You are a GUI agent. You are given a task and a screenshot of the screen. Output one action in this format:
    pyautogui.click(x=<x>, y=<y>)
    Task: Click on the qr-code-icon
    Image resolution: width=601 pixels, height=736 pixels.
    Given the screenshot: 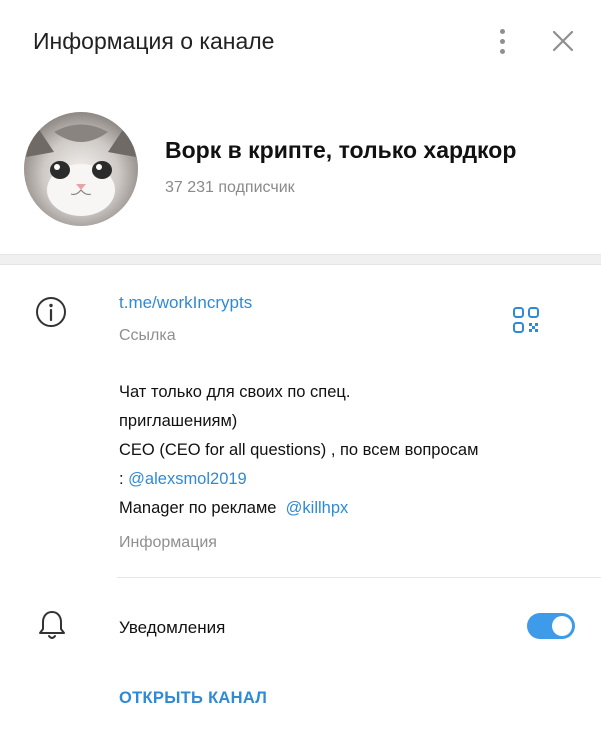 What is the action you would take?
    pyautogui.click(x=526, y=320)
    